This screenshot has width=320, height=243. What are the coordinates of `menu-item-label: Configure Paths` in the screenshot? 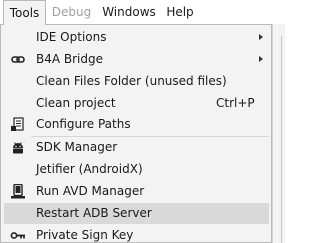 It's located at (83, 124).